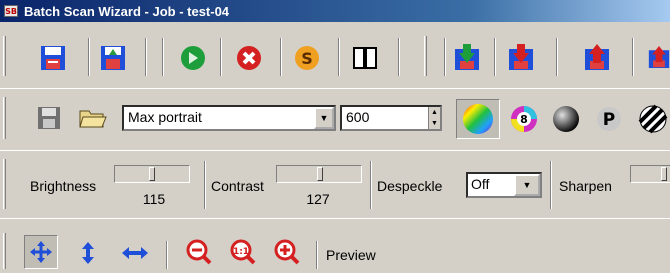  I want to click on eight-bit-color-icon: 8, so click(524, 119).